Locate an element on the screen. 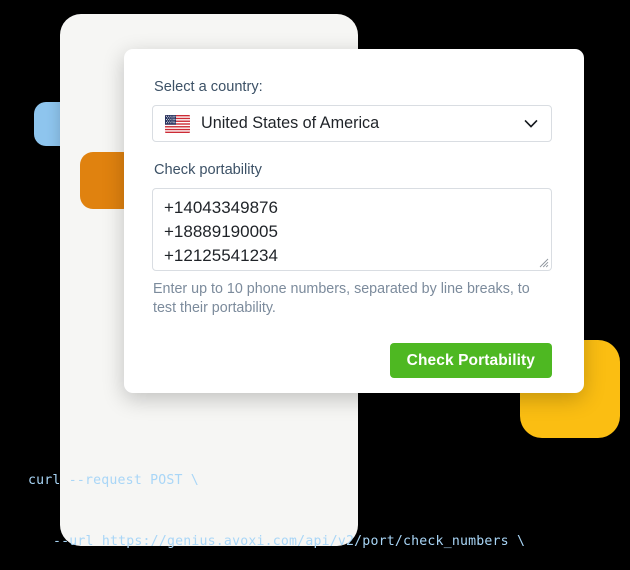  country-select: United States of America is located at coordinates (352, 123).